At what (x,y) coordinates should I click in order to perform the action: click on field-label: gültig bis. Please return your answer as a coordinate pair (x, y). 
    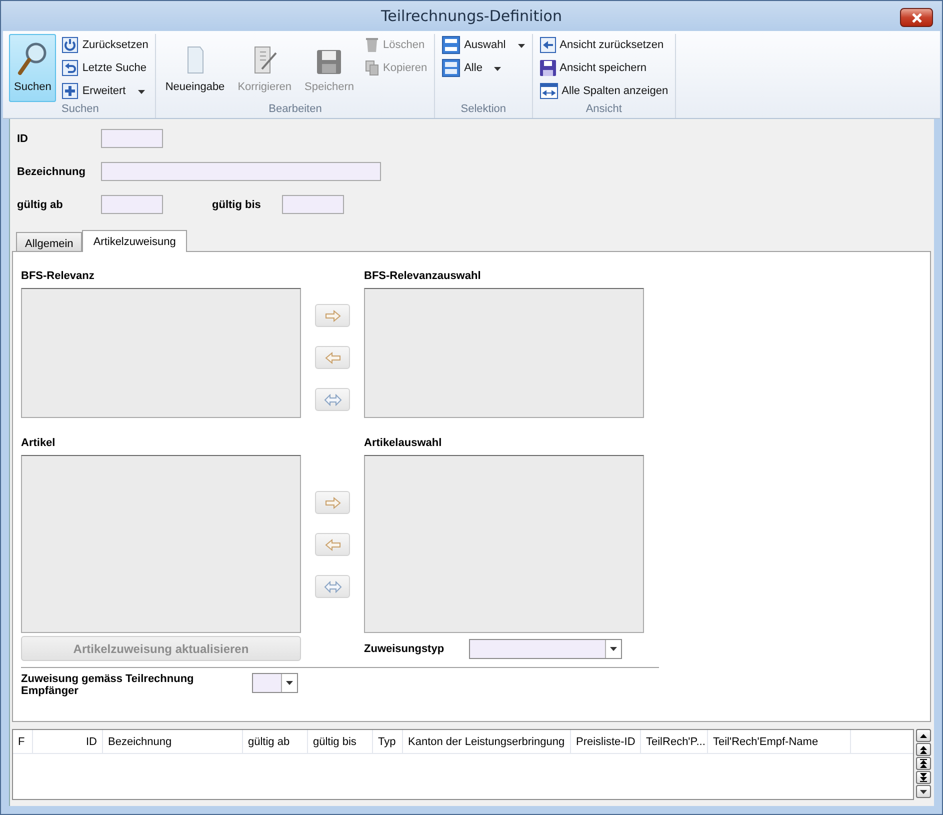
    Looking at the image, I should click on (237, 204).